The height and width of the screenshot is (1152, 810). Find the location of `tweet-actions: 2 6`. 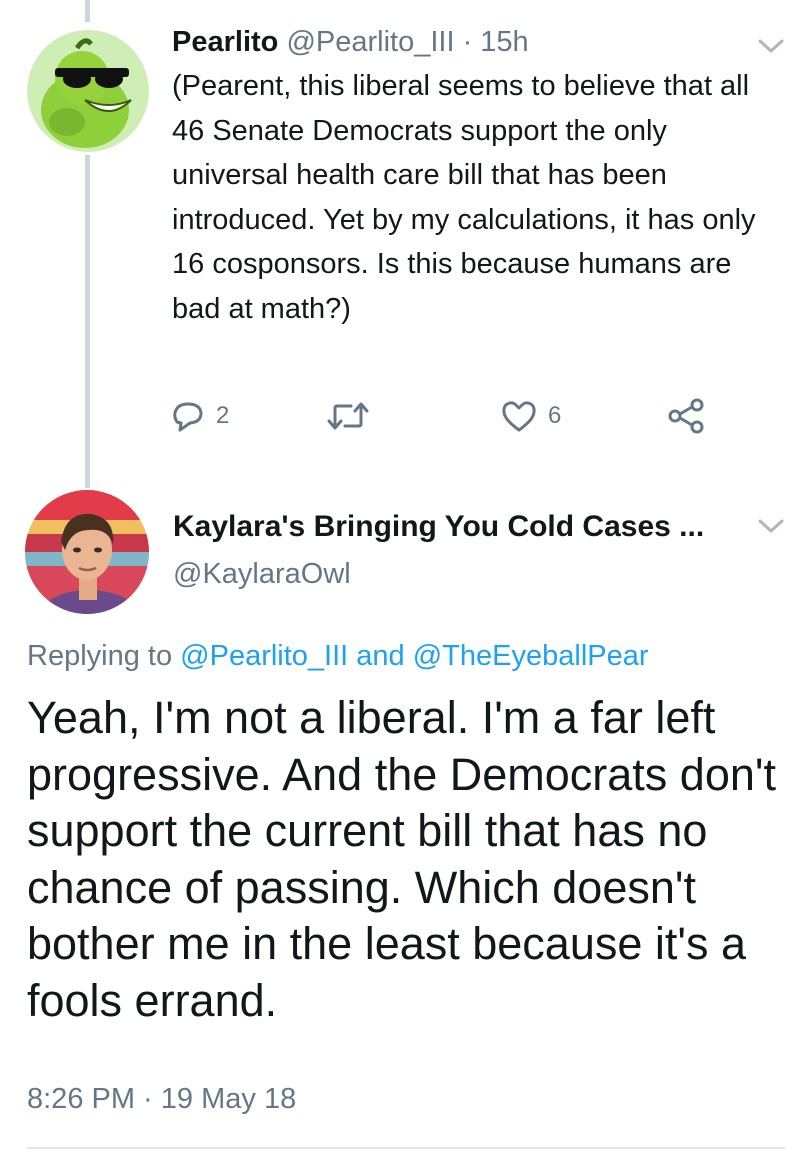

tweet-actions: 2 6 is located at coordinates (450, 418).